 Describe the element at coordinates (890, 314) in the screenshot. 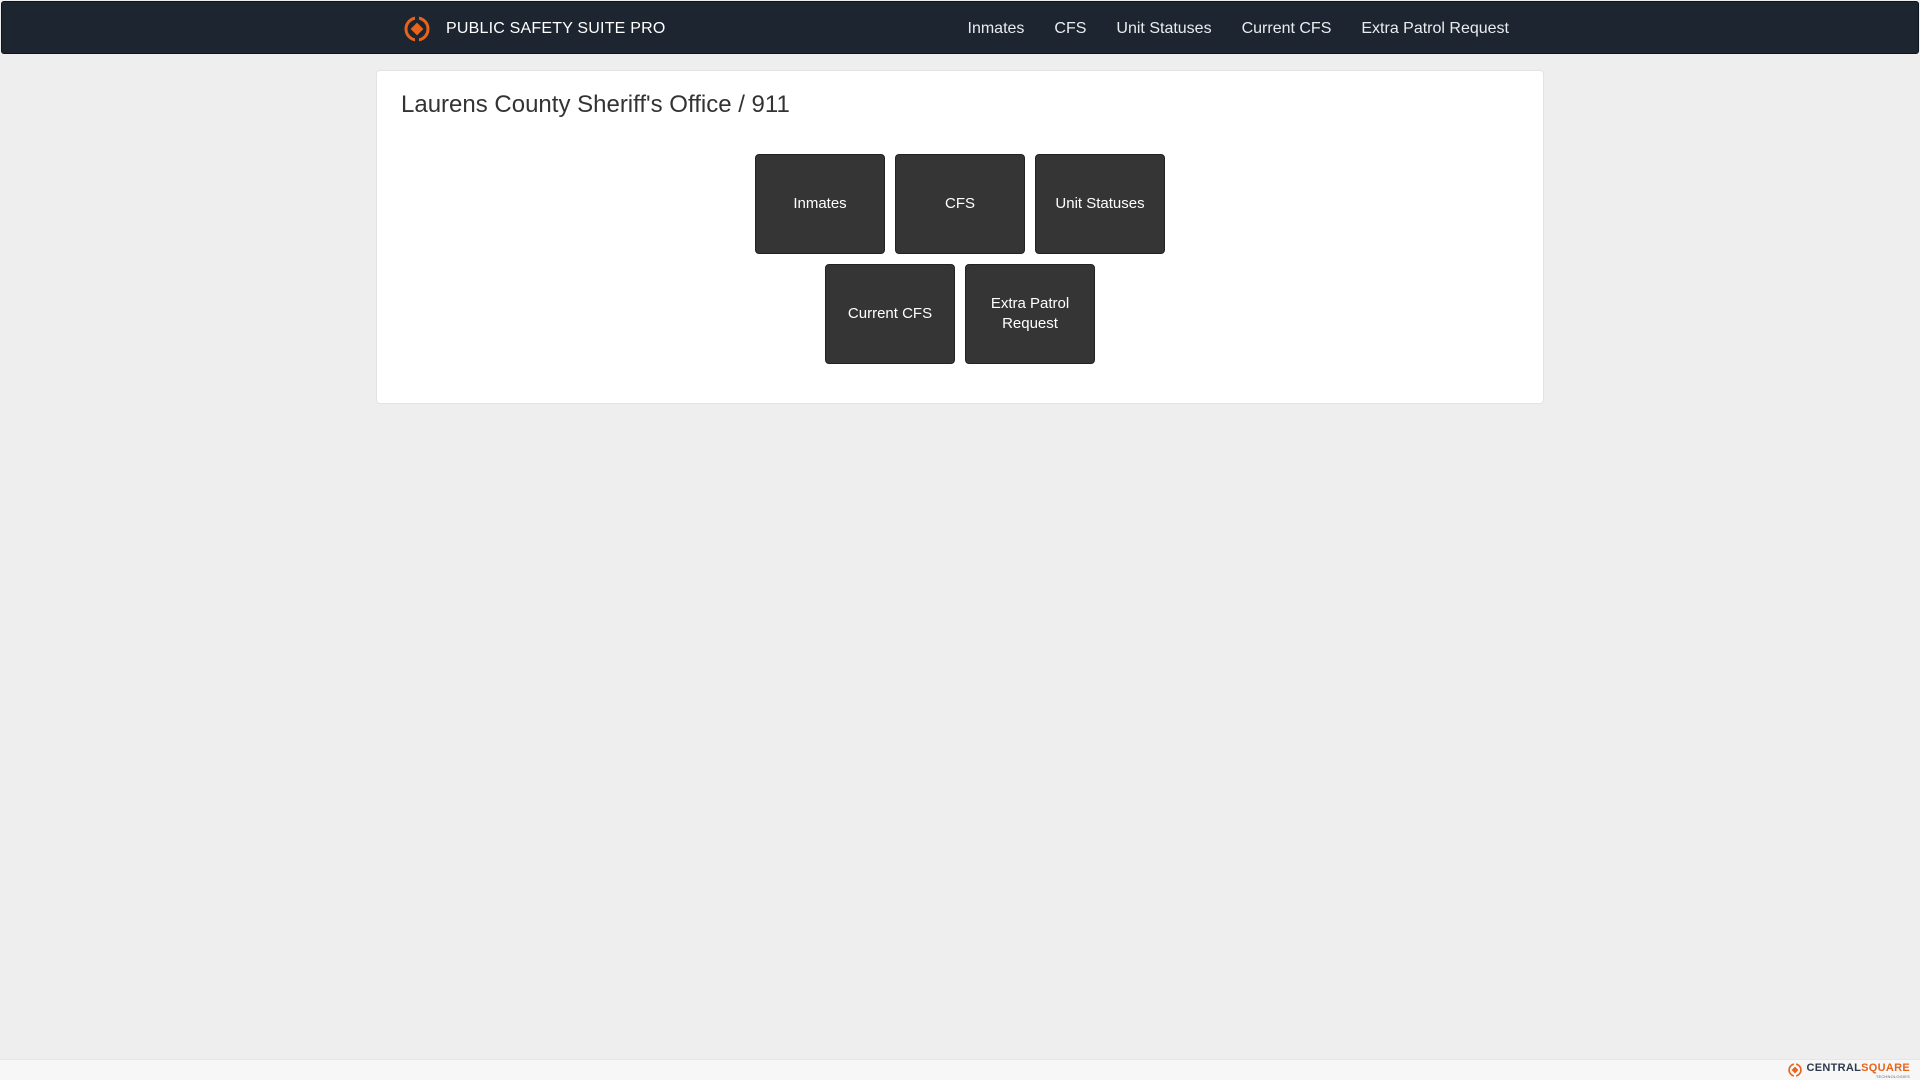

I see `tile-current-cfs-button: Current CFS` at that location.